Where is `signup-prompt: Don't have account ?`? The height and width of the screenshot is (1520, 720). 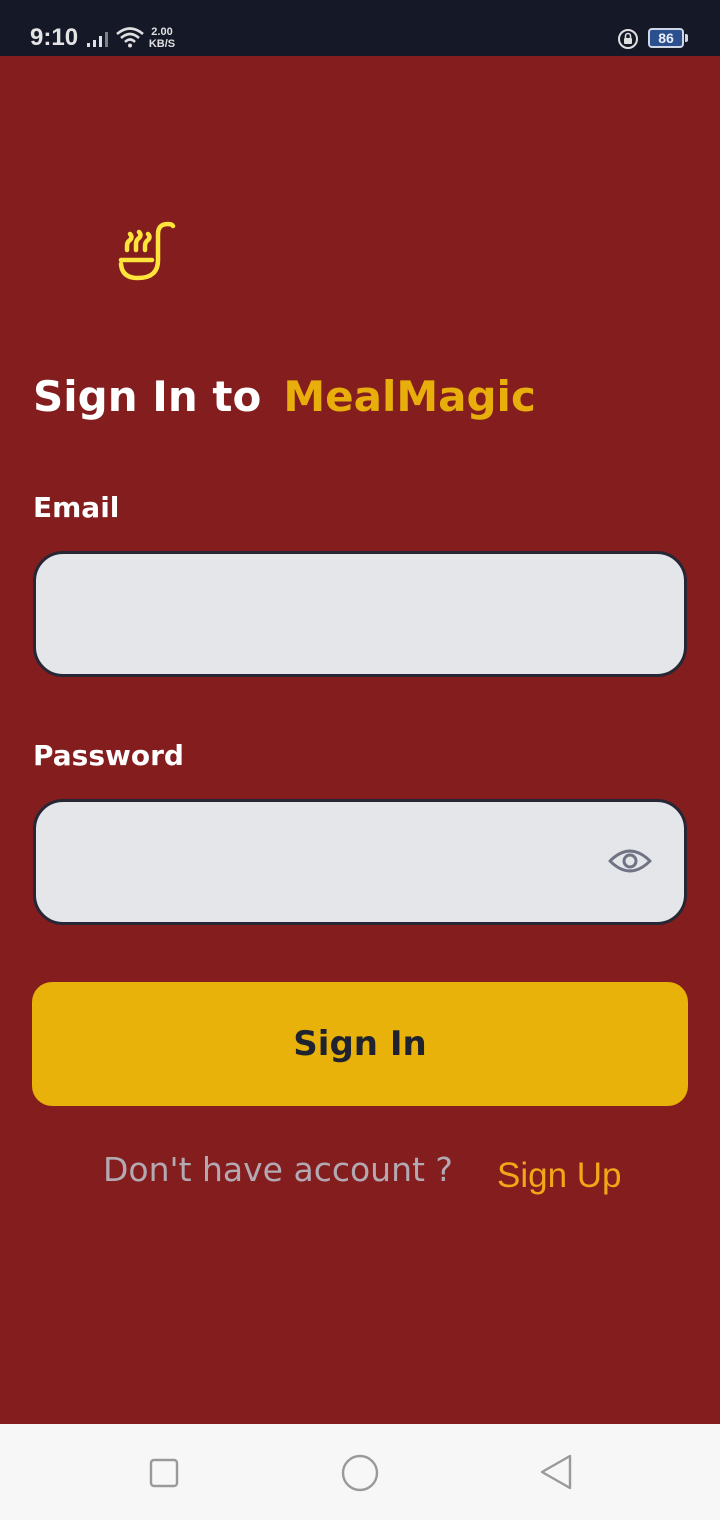 signup-prompt: Don't have account ? is located at coordinates (278, 1169).